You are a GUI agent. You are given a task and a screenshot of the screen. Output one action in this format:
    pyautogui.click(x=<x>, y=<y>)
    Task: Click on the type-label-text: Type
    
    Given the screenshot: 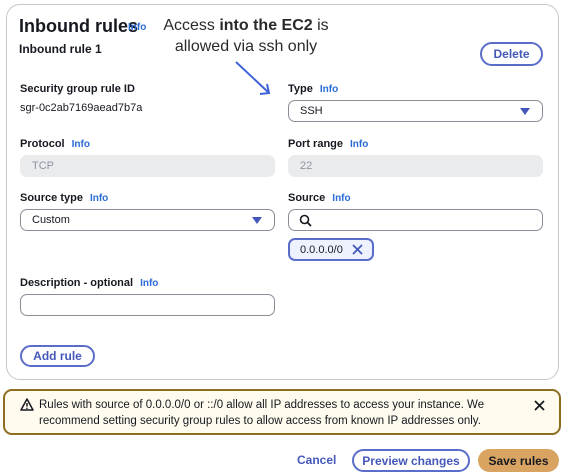 What is the action you would take?
    pyautogui.click(x=300, y=89)
    